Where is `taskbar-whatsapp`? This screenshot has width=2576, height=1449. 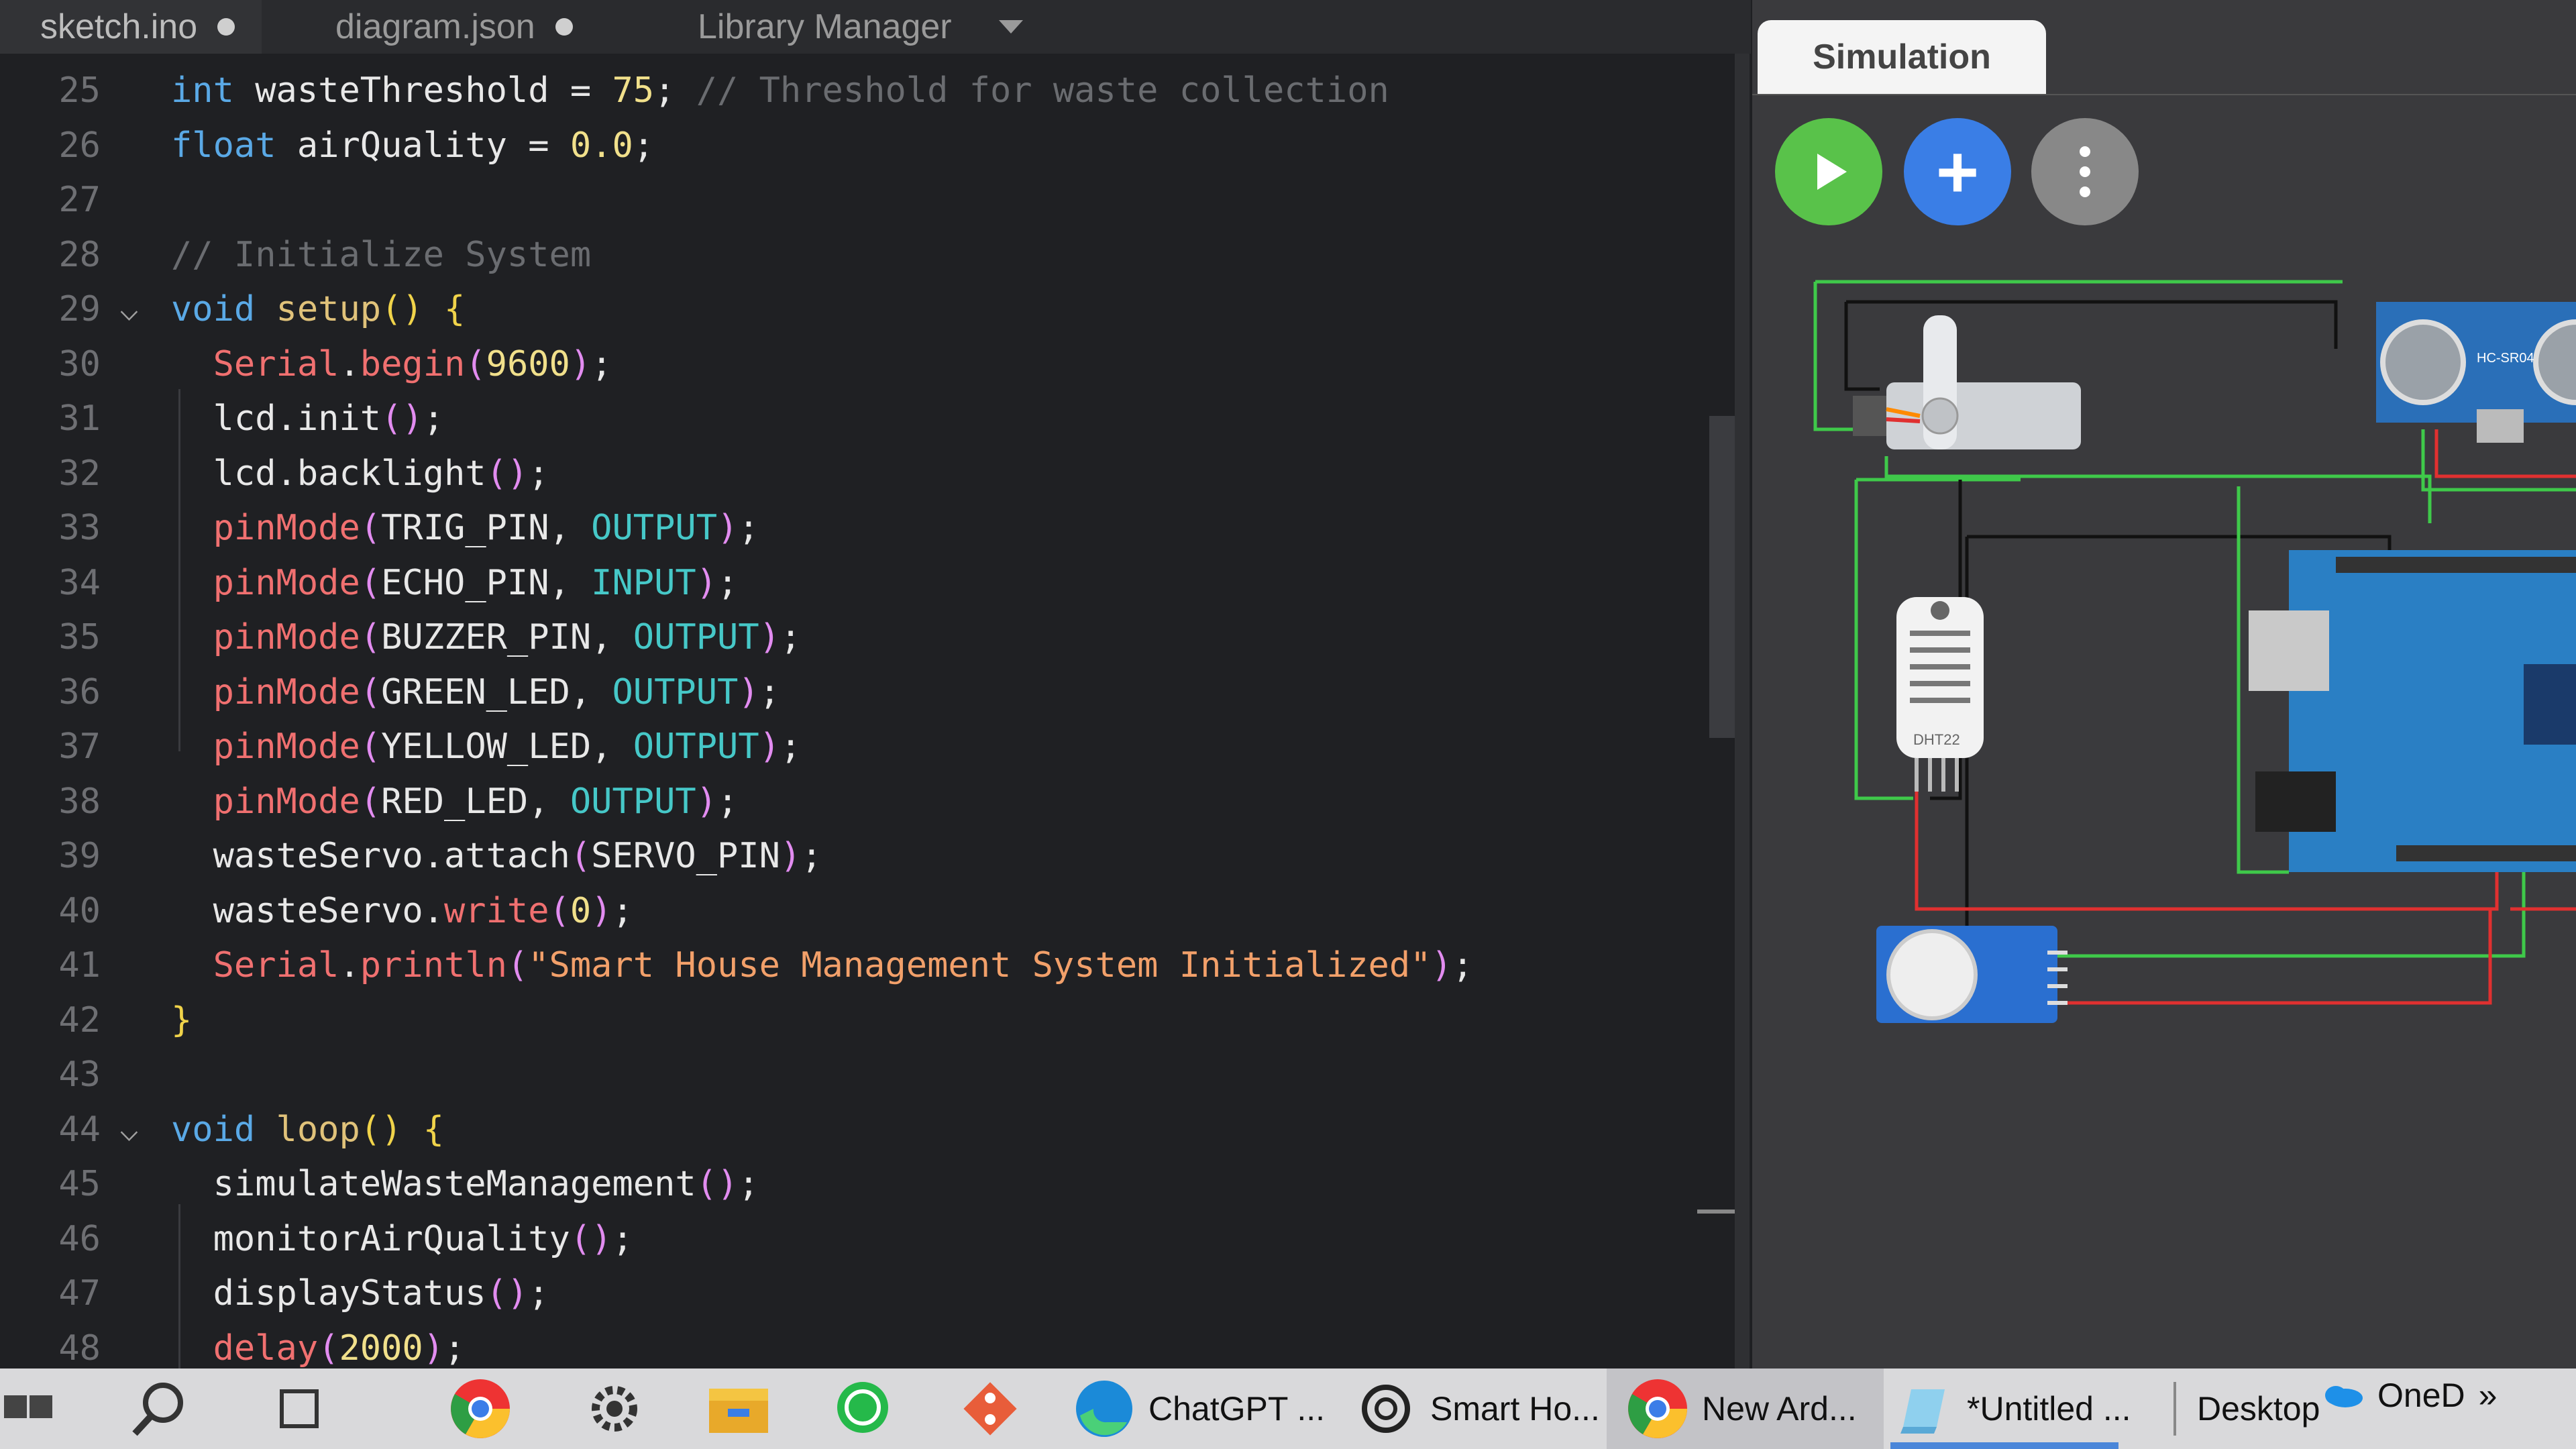 taskbar-whatsapp is located at coordinates (863, 1408).